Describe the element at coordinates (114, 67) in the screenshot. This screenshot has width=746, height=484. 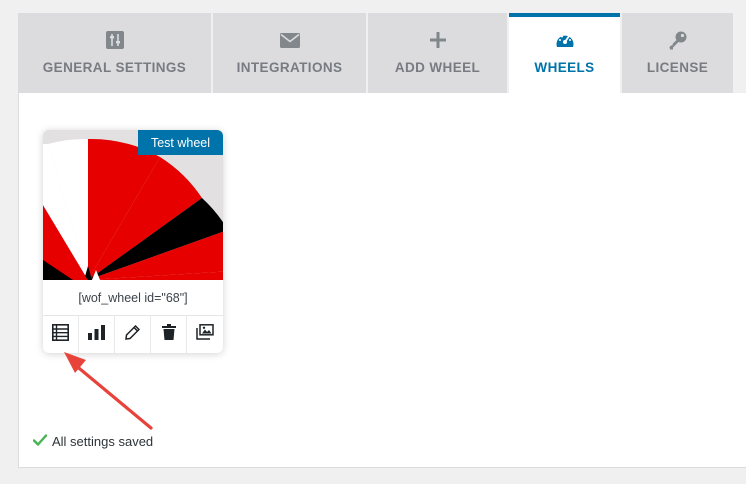
I see `tab-label: GENERAL SETTINGS` at that location.